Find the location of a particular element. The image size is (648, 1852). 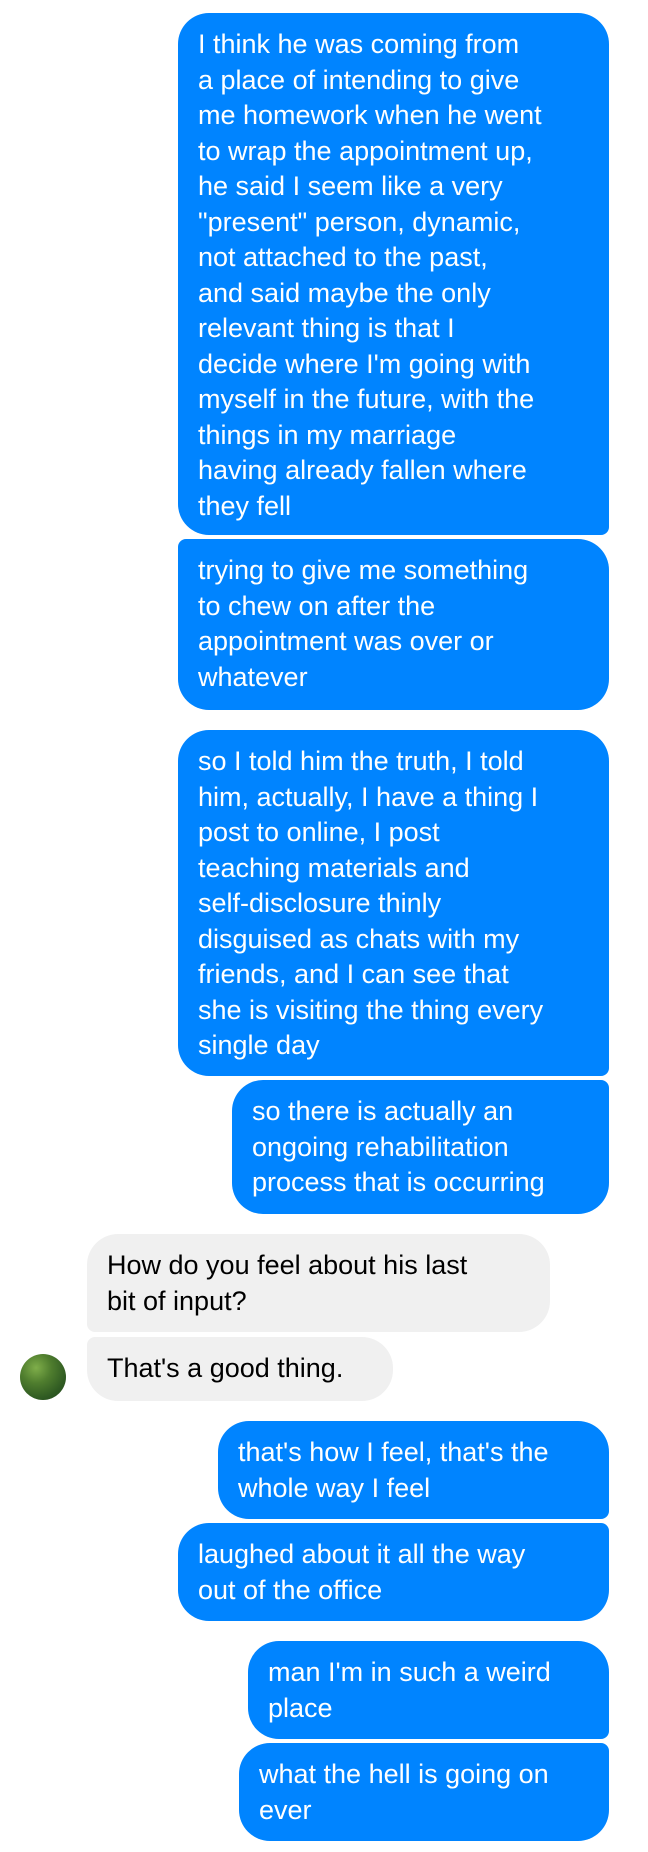

message-bubble-outgoing: man I'm in such a weird place is located at coordinates (428, 1690).